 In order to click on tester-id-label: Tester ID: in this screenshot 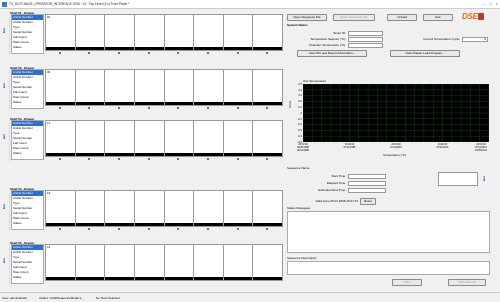, I will do `click(339, 33)`.